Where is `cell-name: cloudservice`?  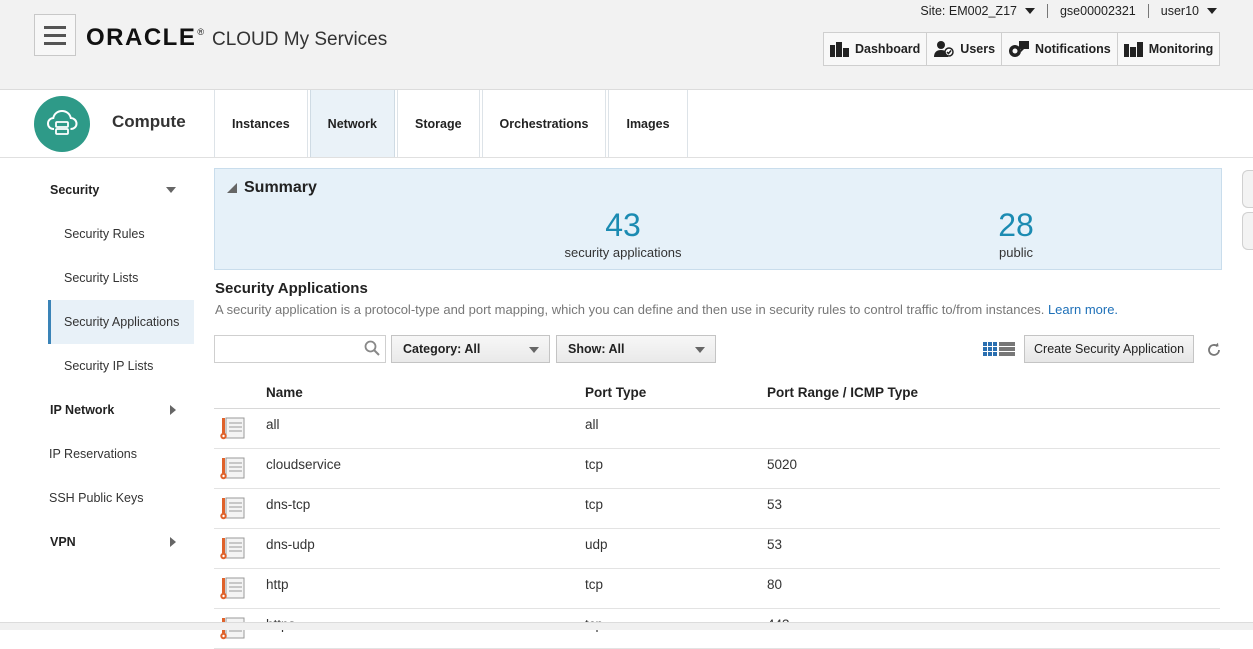
cell-name: cloudservice is located at coordinates (303, 464).